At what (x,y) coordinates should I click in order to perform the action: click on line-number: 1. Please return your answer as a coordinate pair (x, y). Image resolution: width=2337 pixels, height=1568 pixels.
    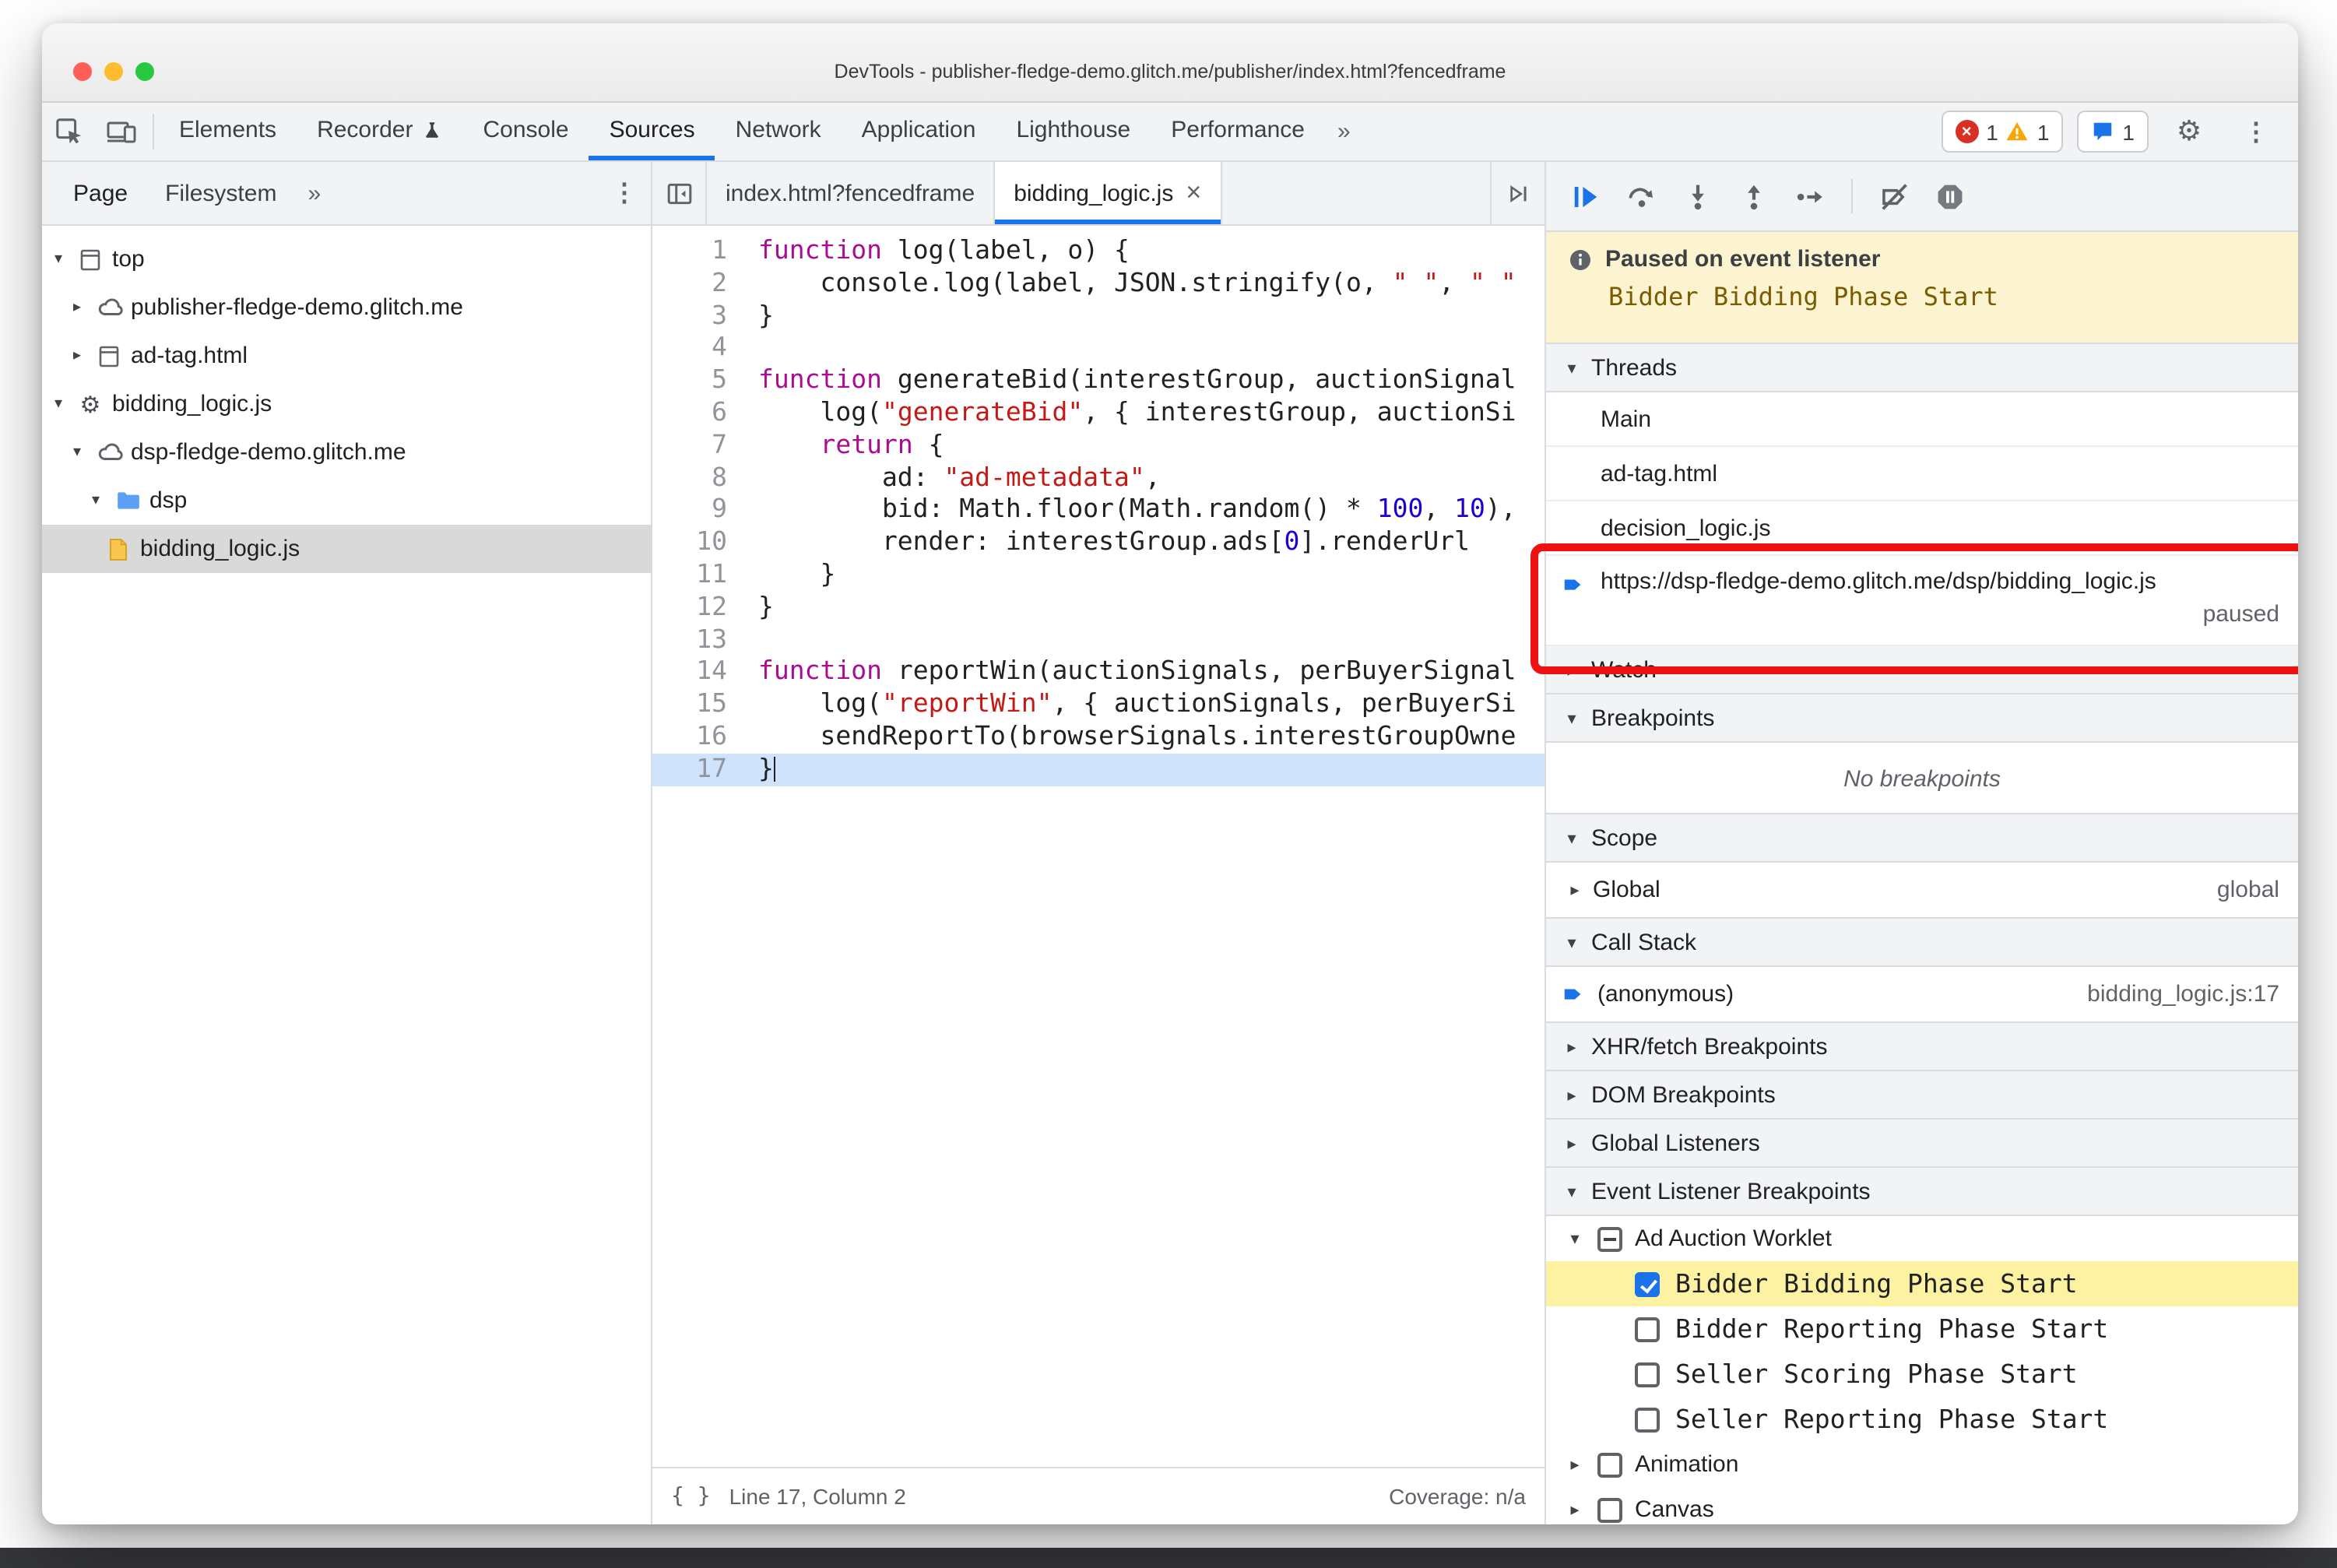
    Looking at the image, I should click on (697, 251).